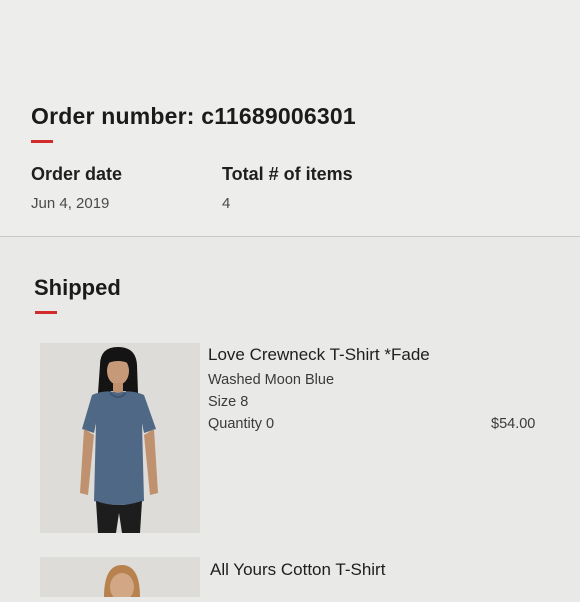 The width and height of the screenshot is (580, 602). I want to click on order-date-label: Order date, so click(77, 174).